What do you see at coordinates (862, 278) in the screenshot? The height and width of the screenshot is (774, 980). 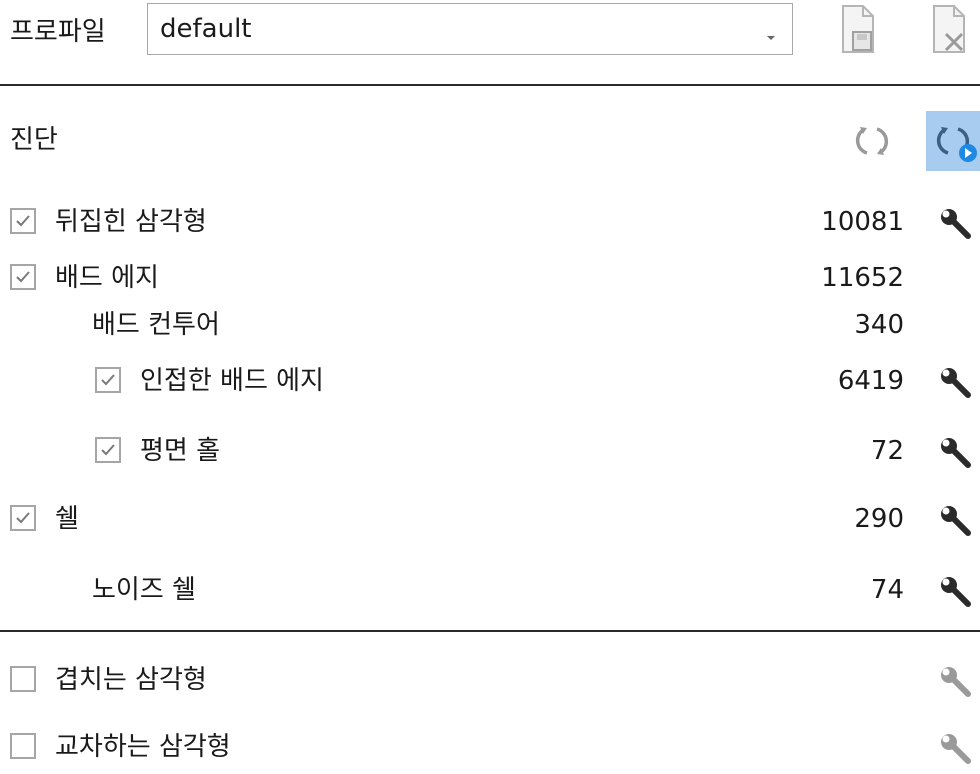 I see `item-count: 11652` at bounding box center [862, 278].